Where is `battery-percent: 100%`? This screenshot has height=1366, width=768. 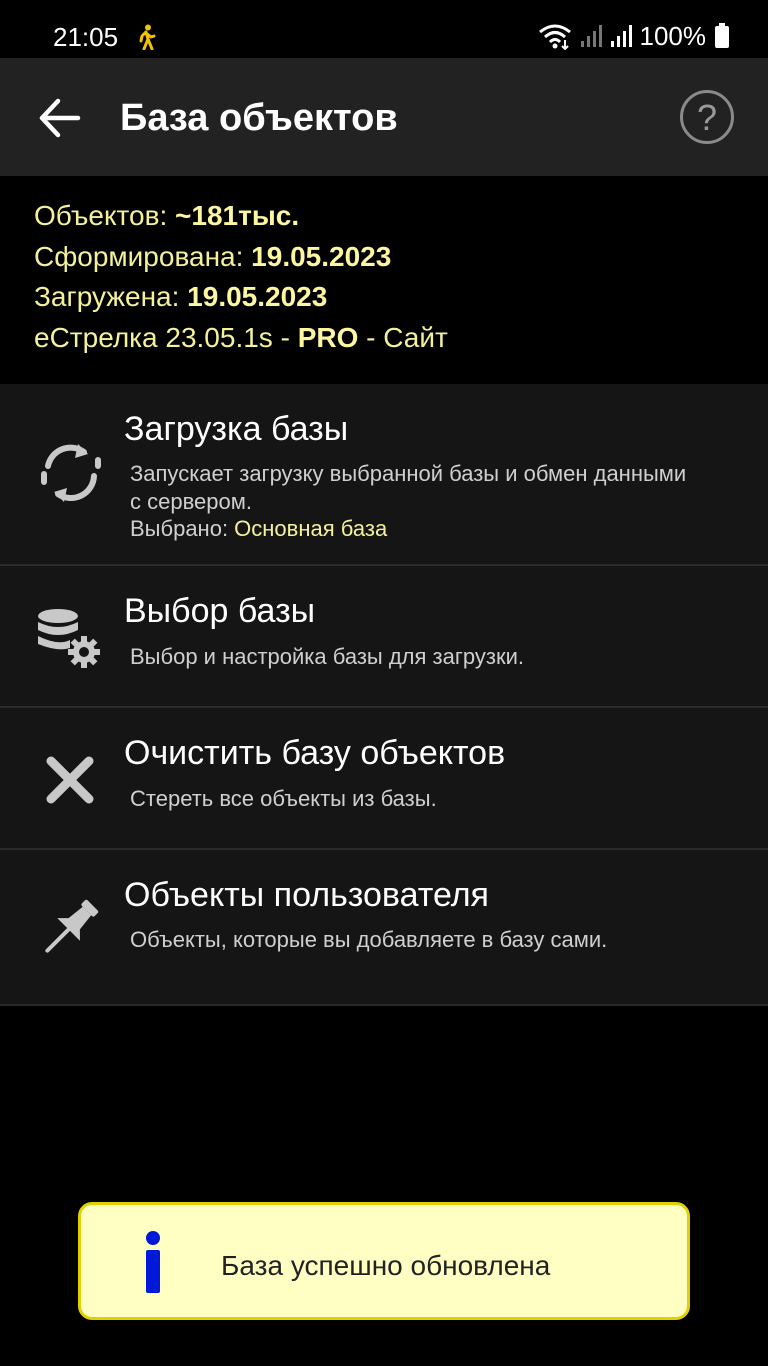 battery-percent: 100% is located at coordinates (673, 35).